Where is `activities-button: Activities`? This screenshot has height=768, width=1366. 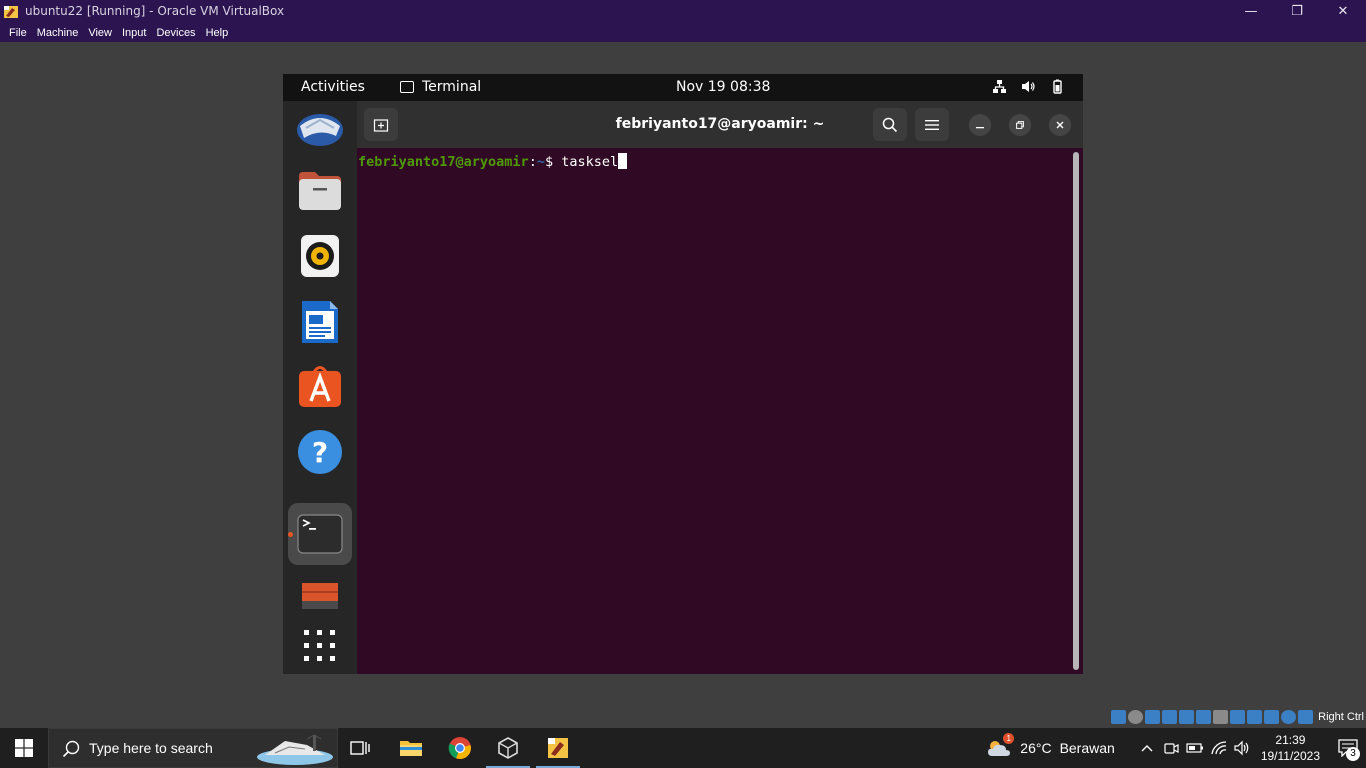 activities-button: Activities is located at coordinates (333, 87).